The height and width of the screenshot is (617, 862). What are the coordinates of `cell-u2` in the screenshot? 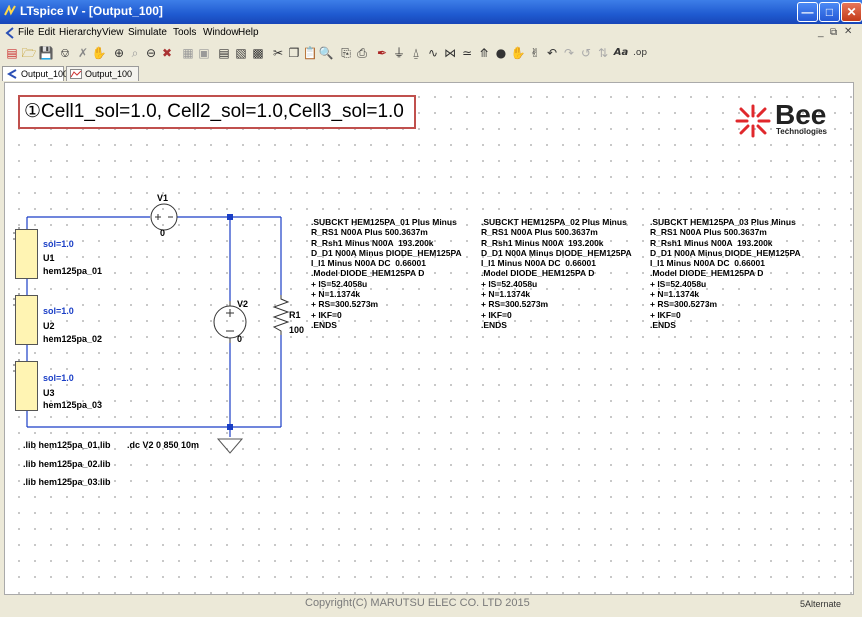 It's located at (26, 320).